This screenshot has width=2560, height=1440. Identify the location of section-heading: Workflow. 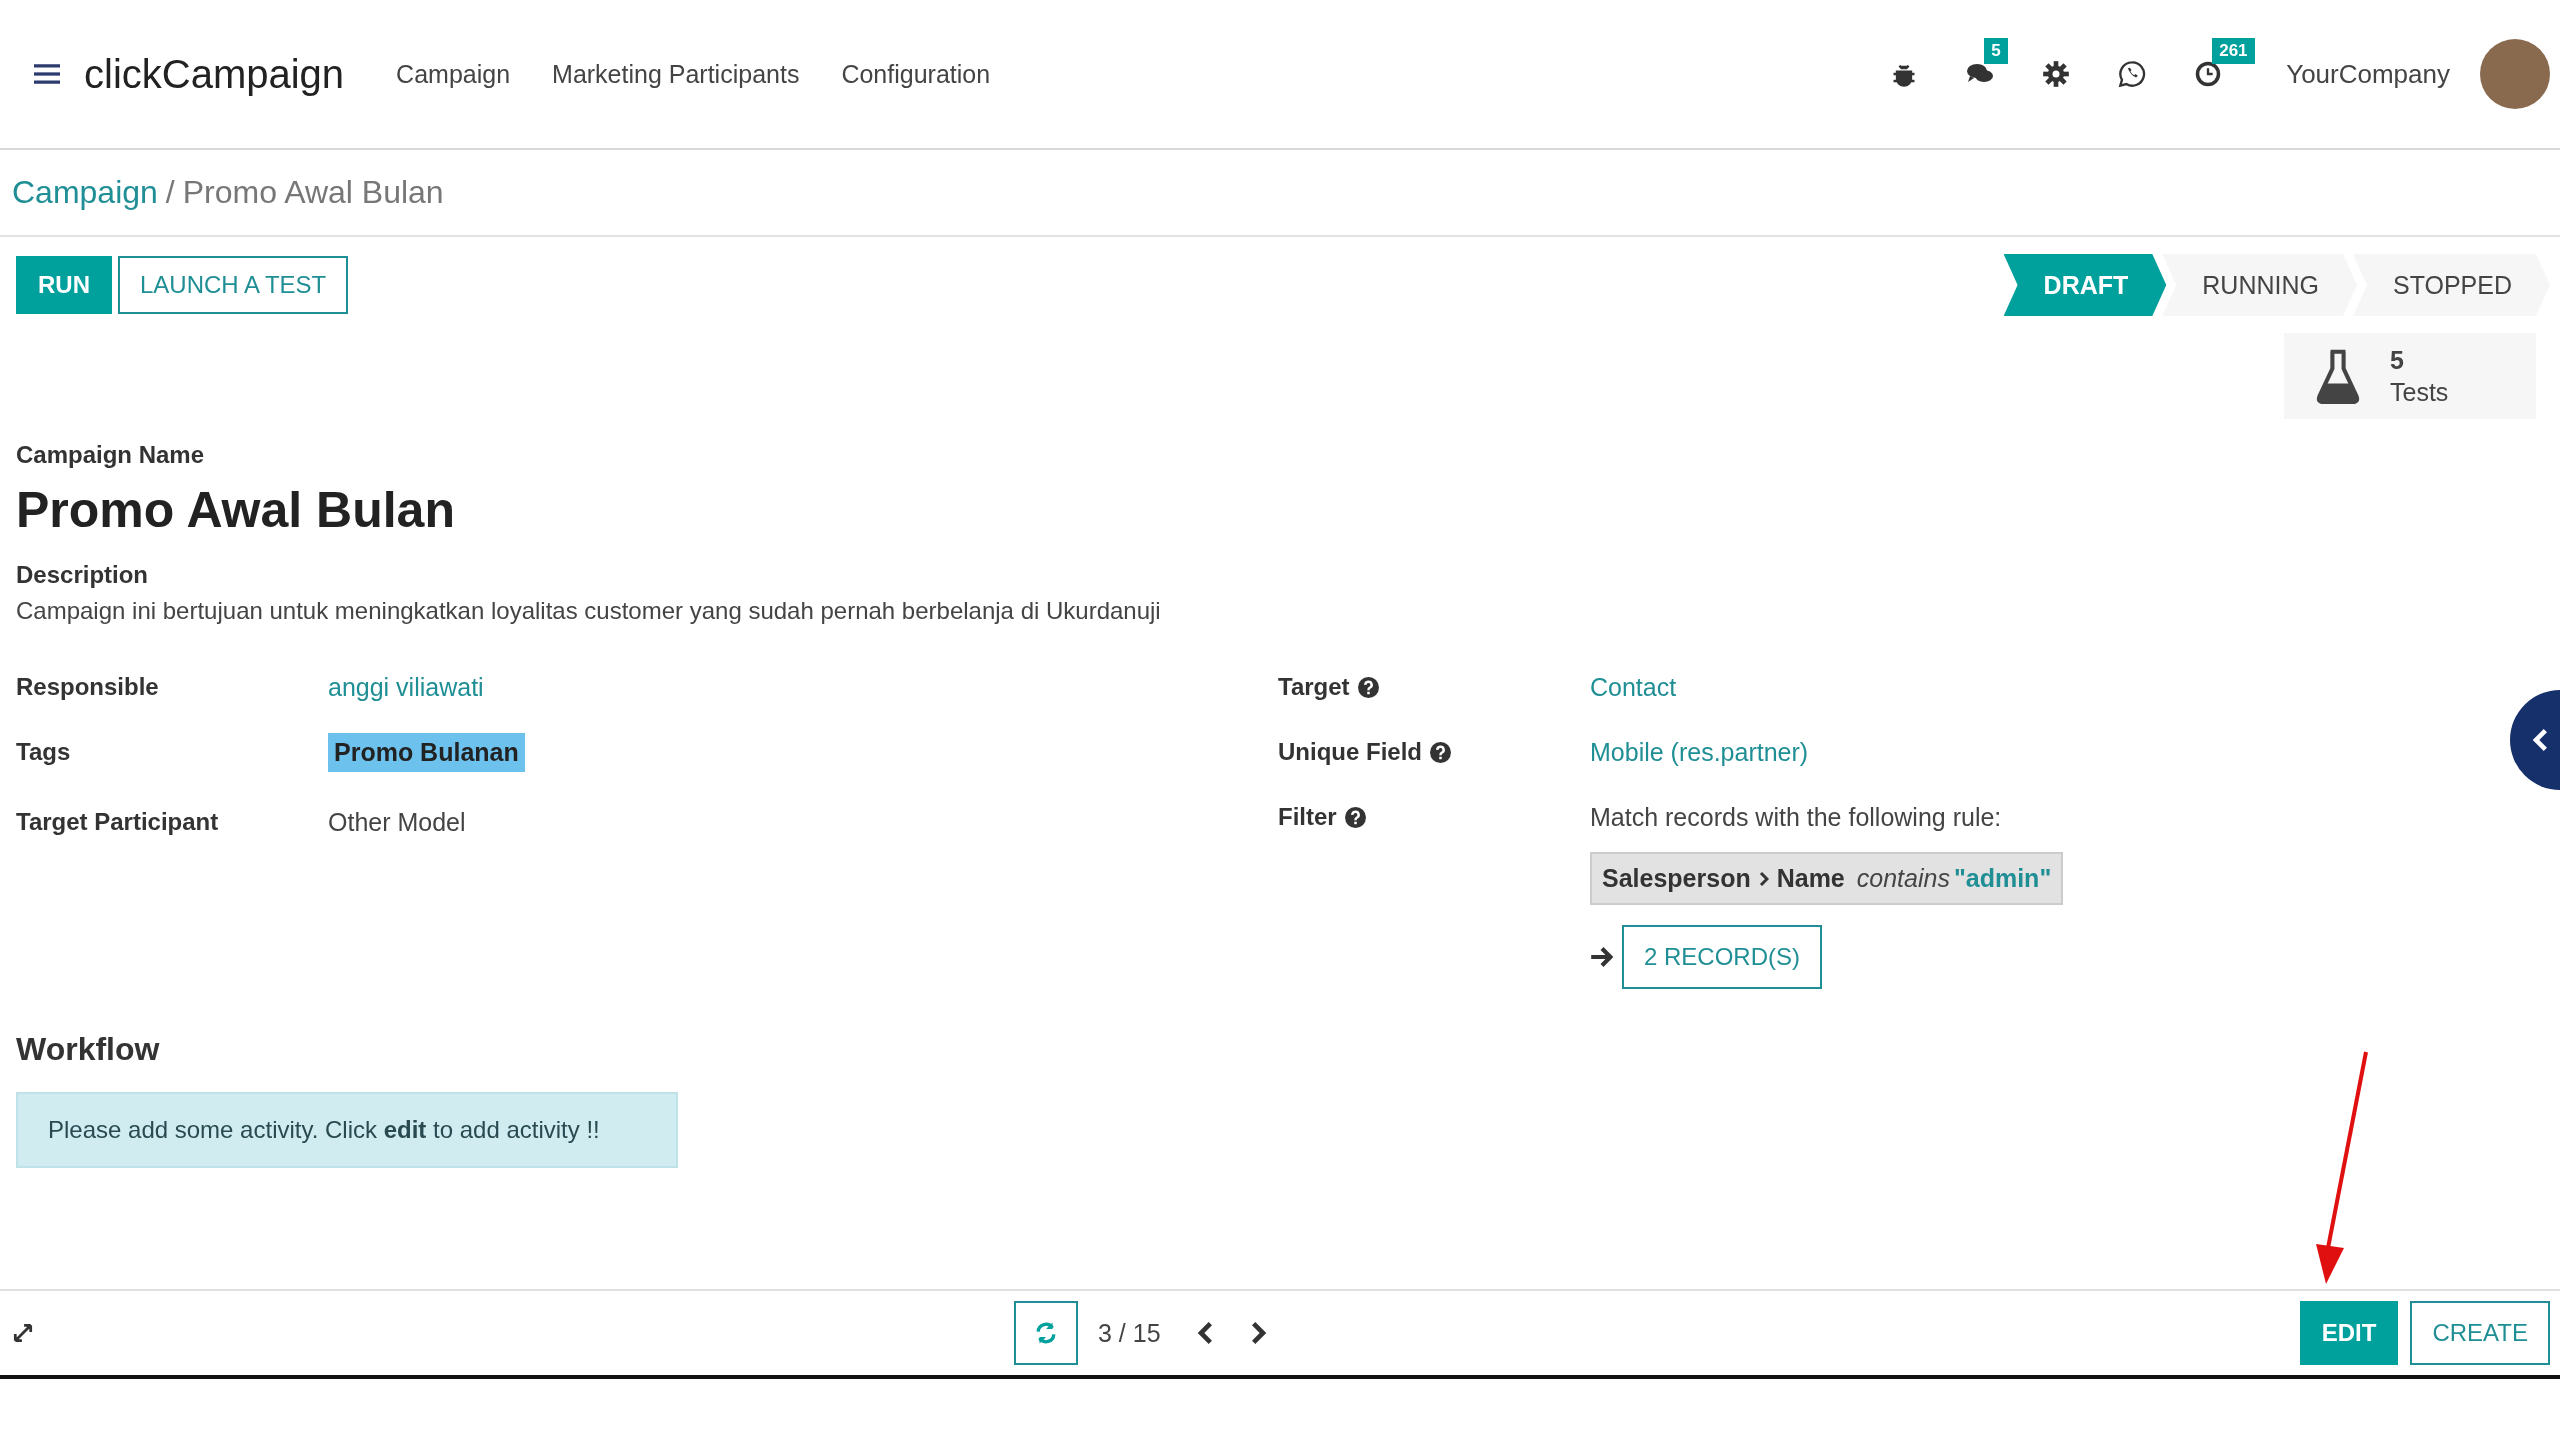
(88, 1049).